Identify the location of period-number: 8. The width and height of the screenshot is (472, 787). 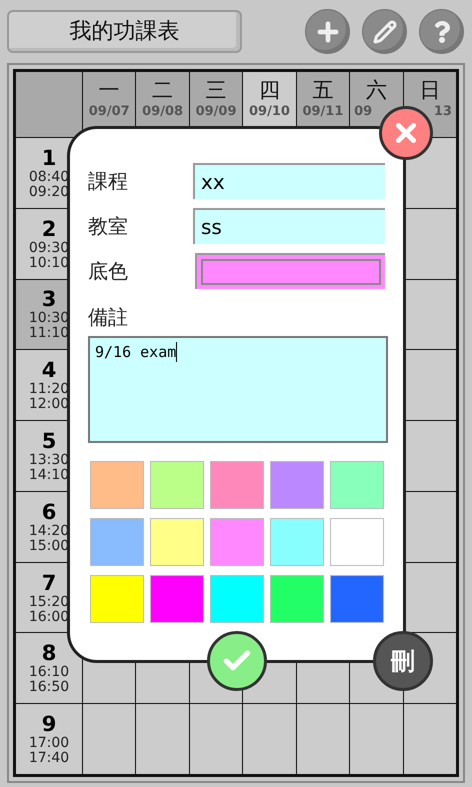
(49, 653).